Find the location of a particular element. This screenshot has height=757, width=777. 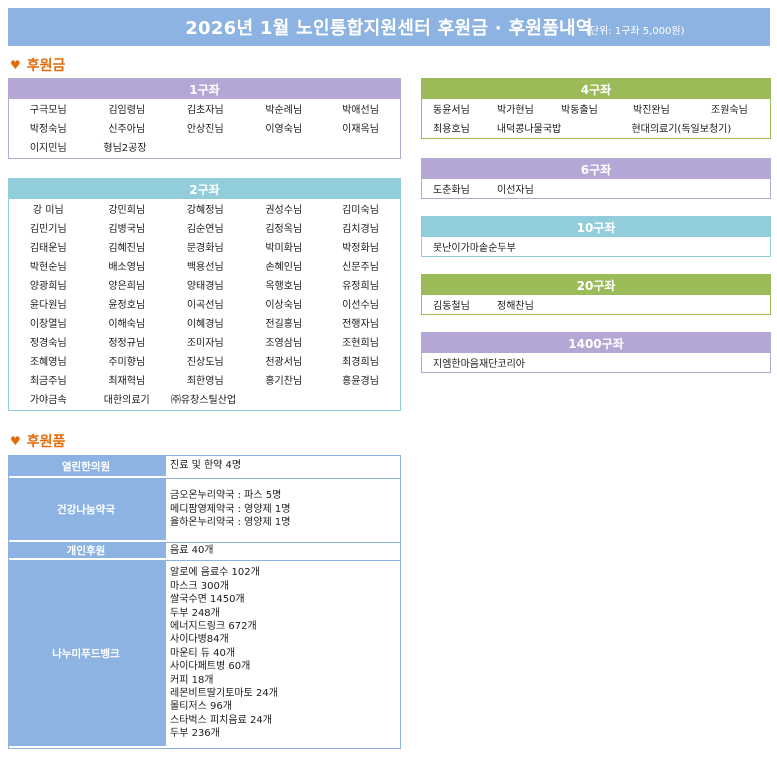

donor-name: 최한영님 is located at coordinates (205, 381).